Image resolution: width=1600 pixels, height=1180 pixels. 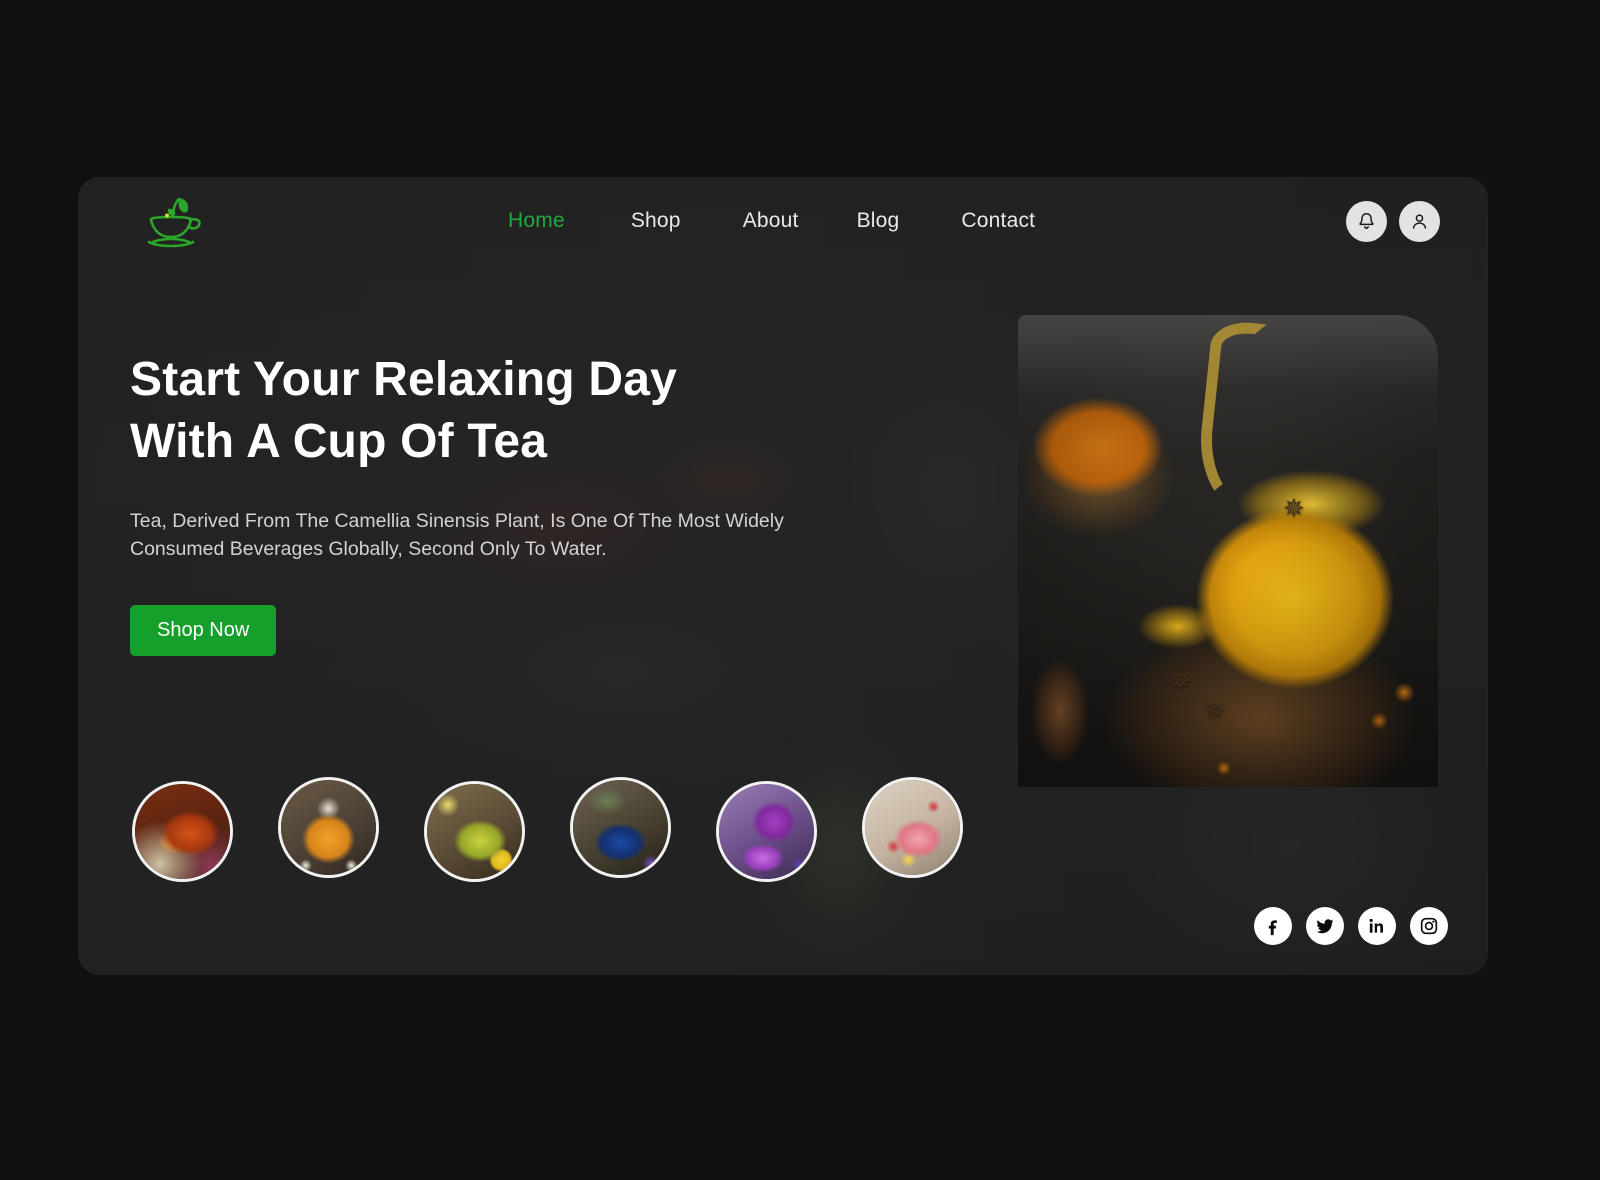 I want to click on account-button, so click(x=1419, y=221).